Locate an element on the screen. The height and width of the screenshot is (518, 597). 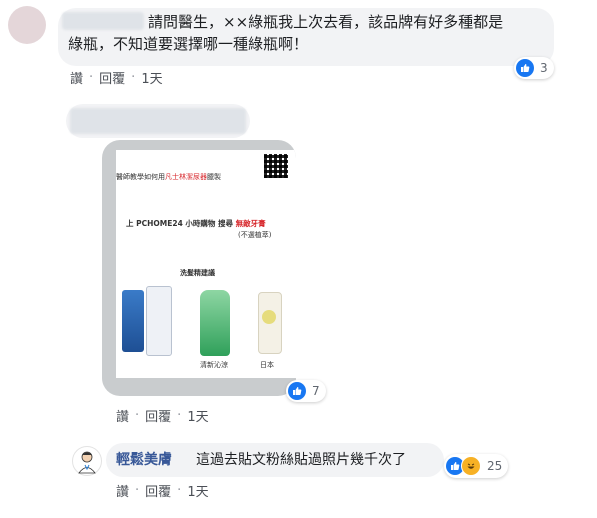
reaction-count: 25 is located at coordinates (495, 466).